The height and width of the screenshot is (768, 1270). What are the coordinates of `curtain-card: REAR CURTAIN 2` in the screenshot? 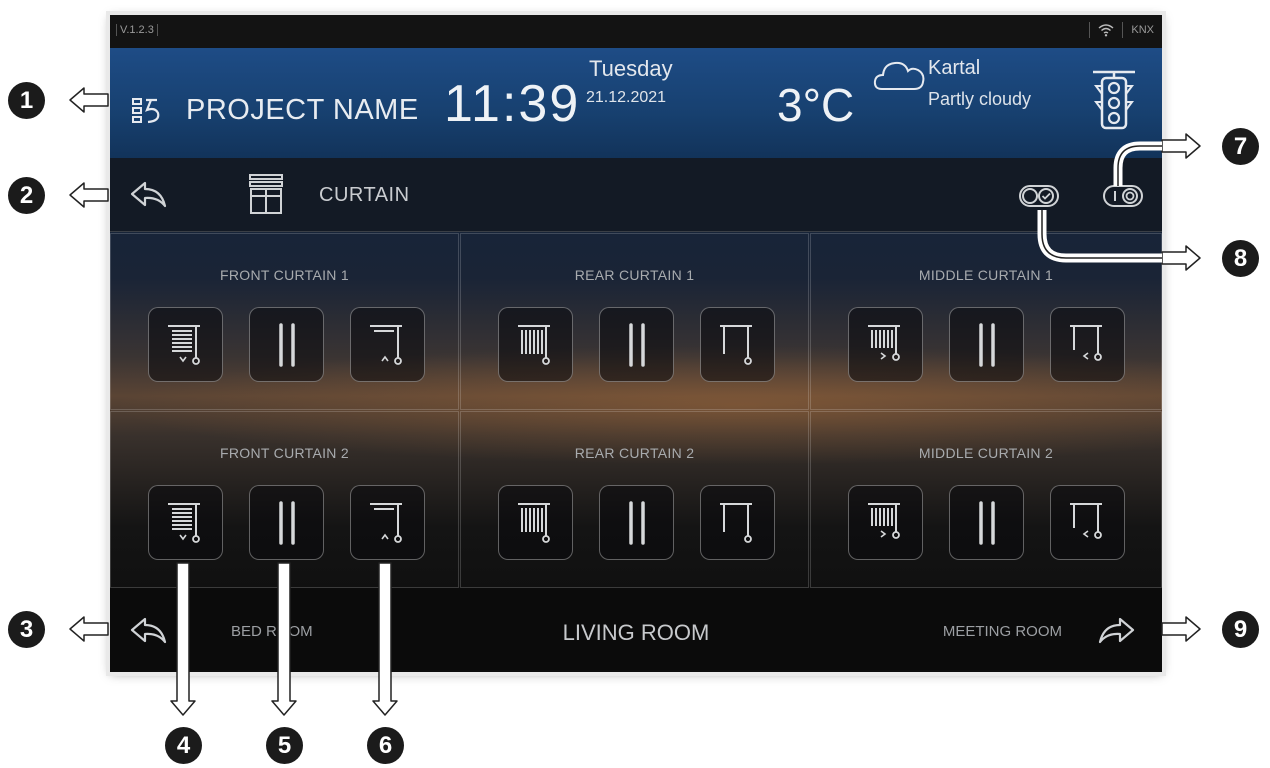 It's located at (634, 499).